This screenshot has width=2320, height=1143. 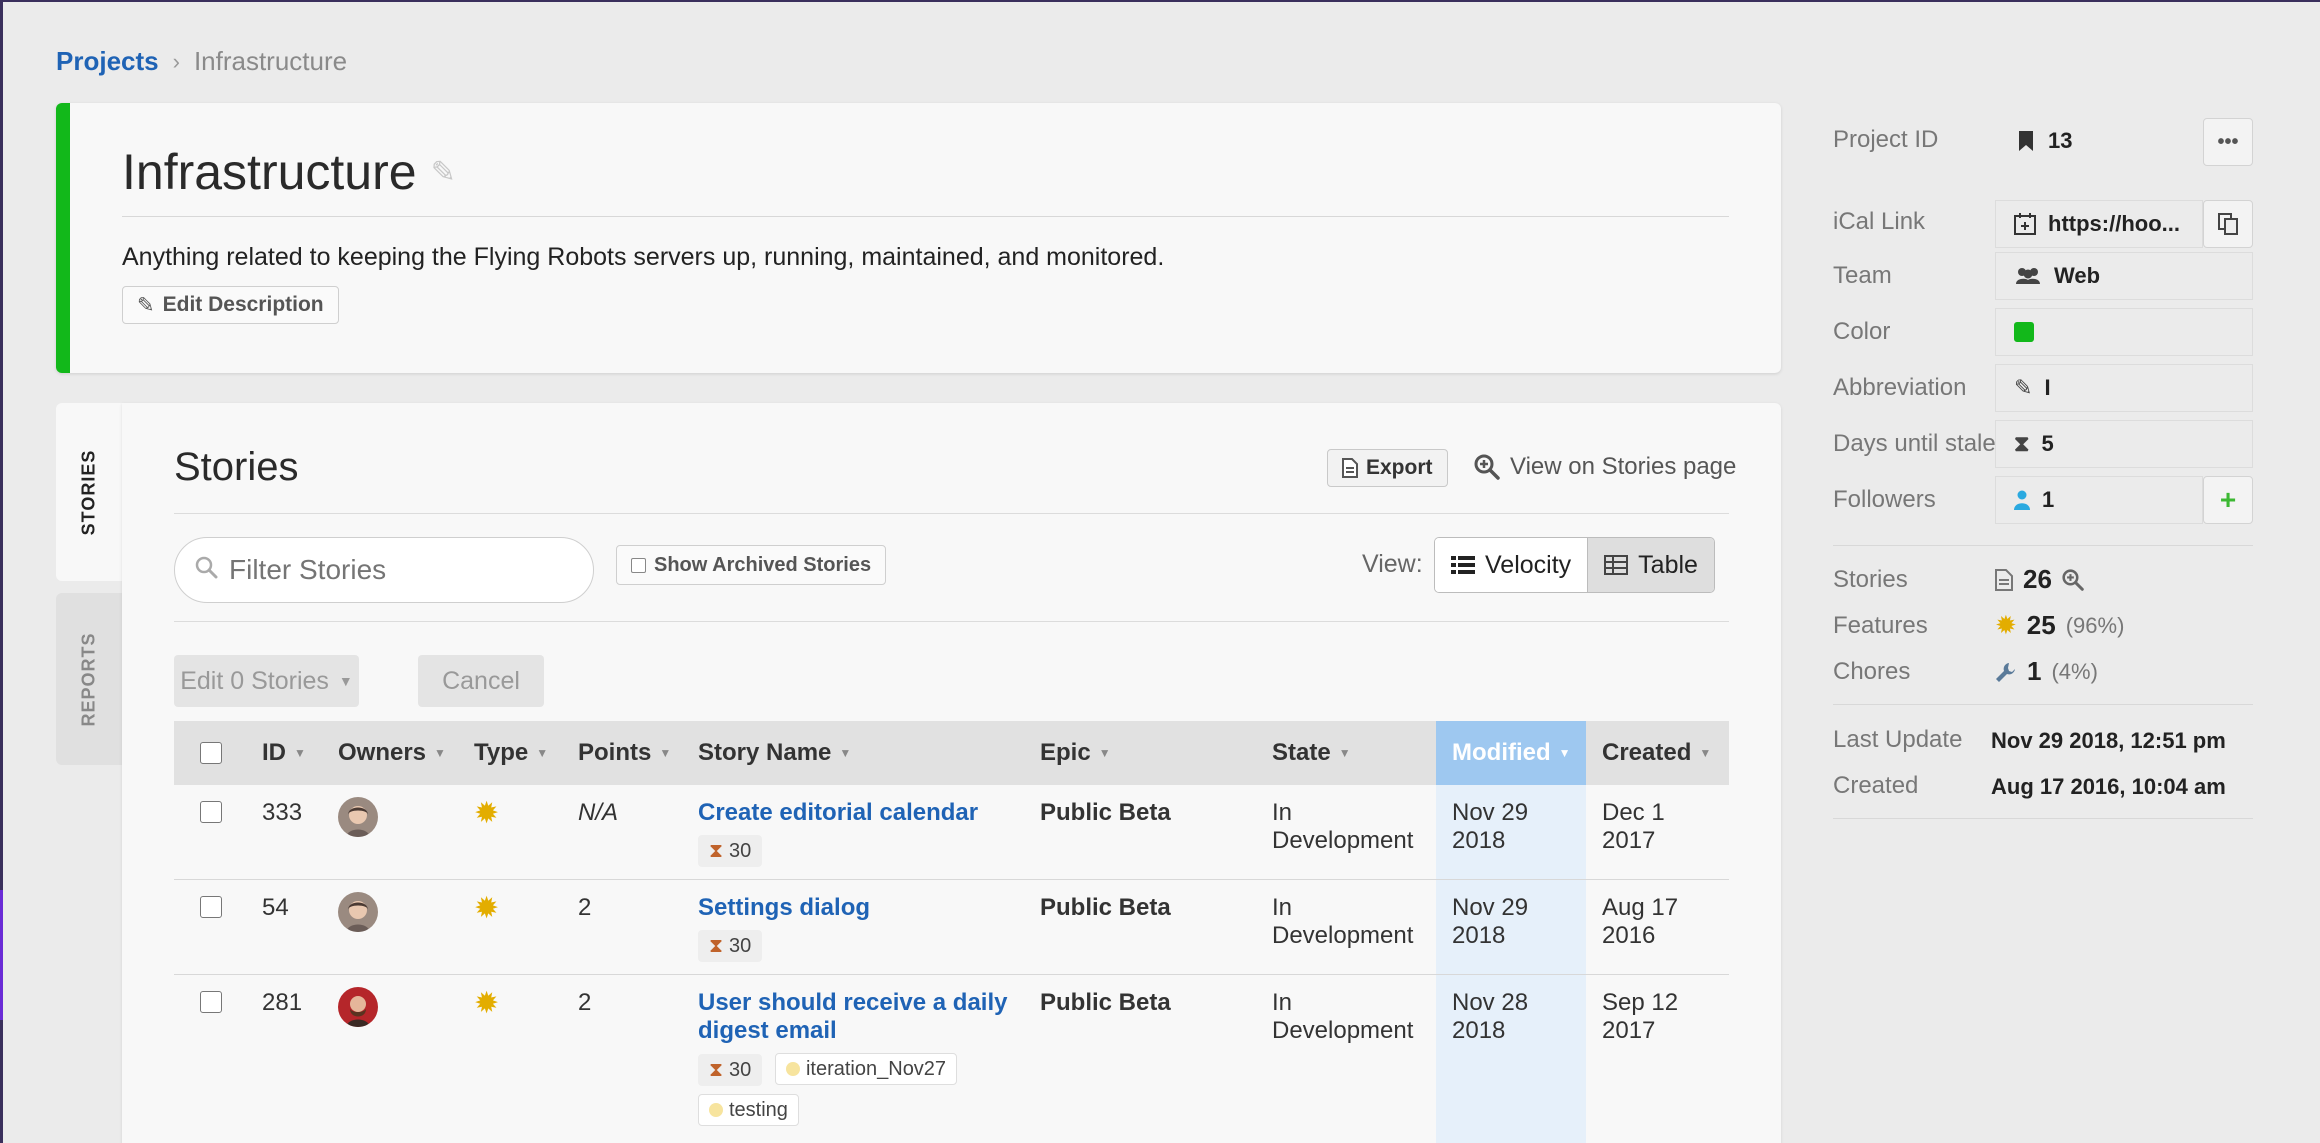 What do you see at coordinates (2228, 224) in the screenshot?
I see `copy-button` at bounding box center [2228, 224].